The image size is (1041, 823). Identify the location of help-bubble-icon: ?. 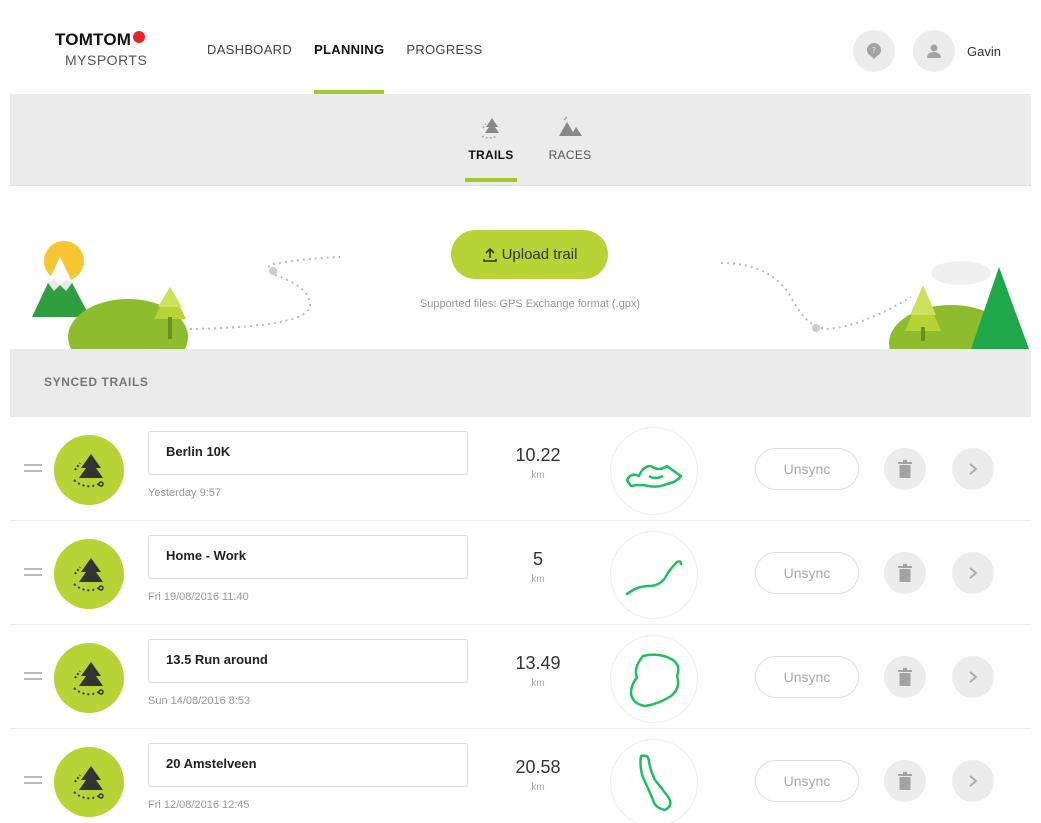
(874, 51).